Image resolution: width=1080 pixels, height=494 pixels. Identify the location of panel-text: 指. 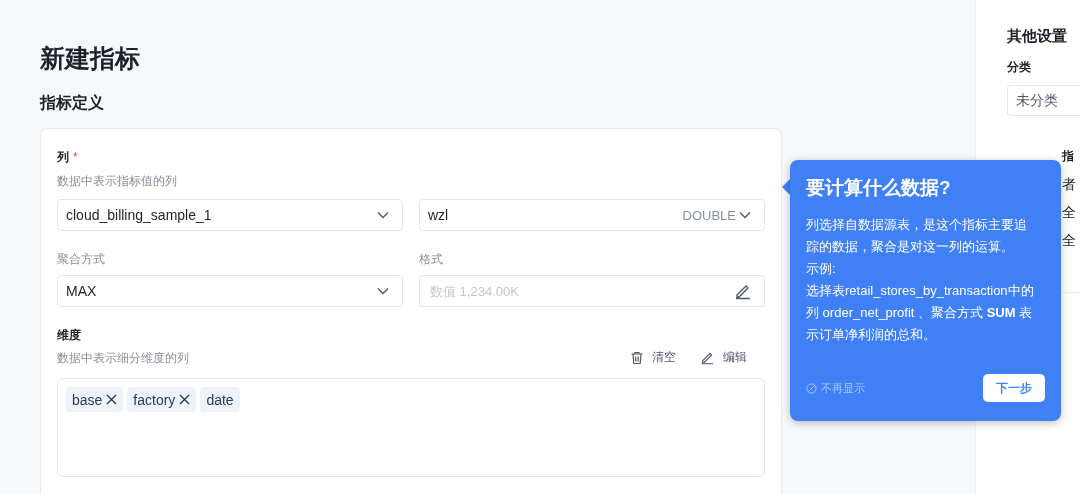
(1068, 156).